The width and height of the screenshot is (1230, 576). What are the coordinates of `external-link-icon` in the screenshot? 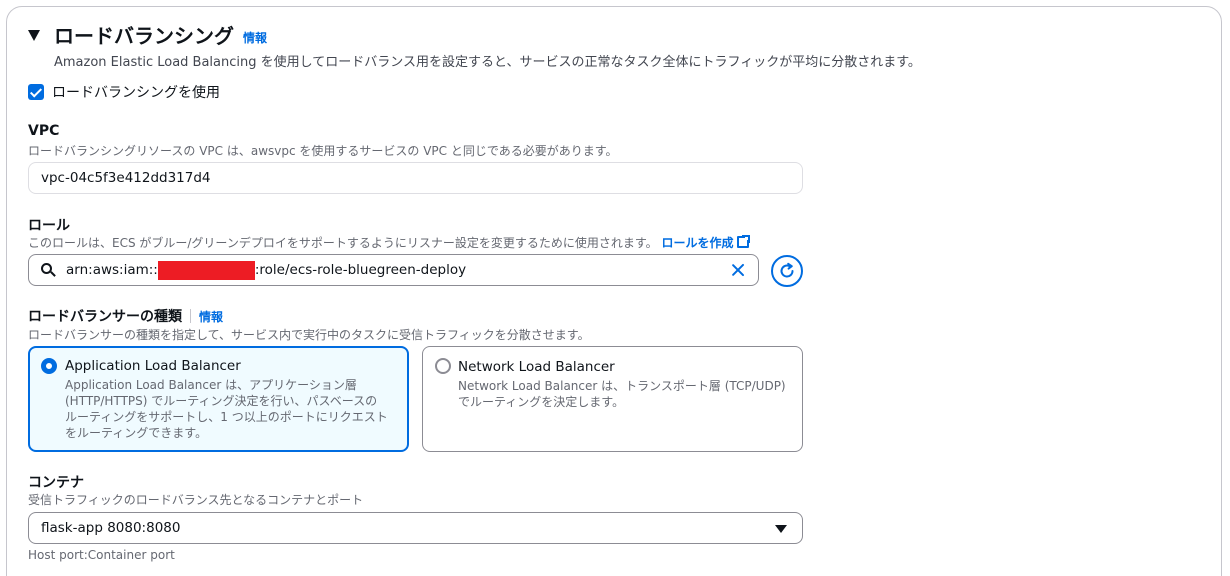 It's located at (744, 241).